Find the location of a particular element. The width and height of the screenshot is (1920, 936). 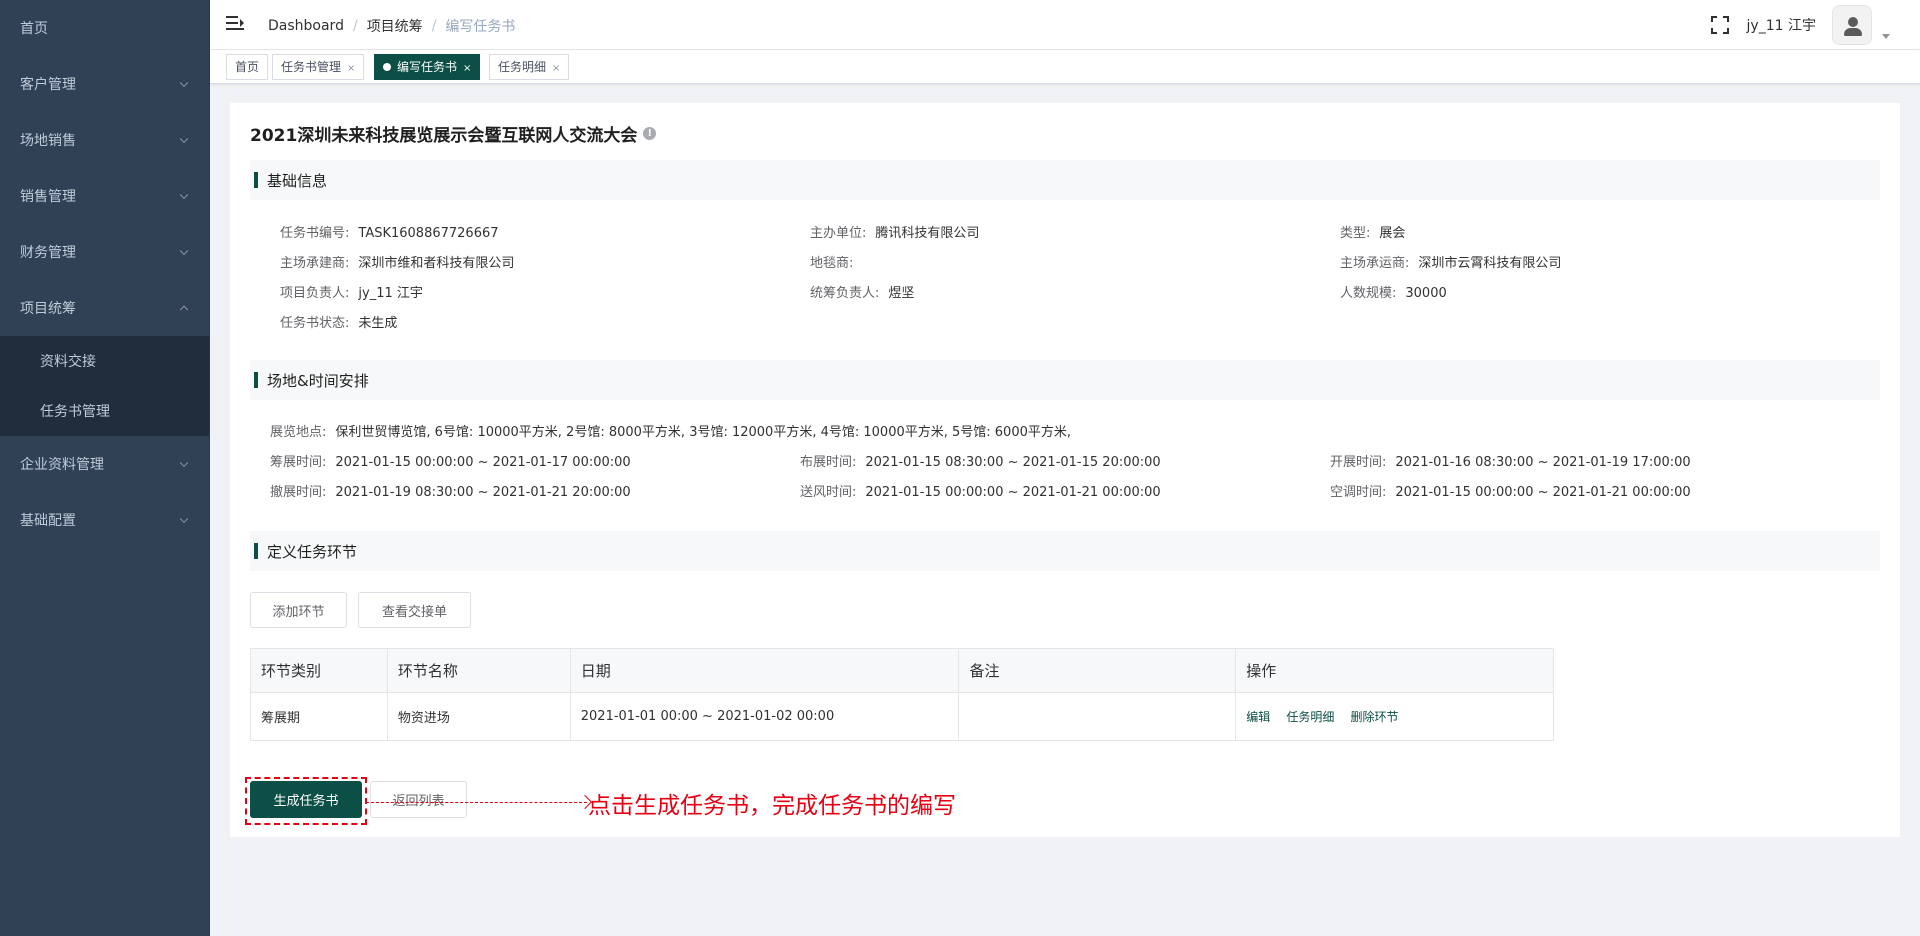

column-header: 环节名称 is located at coordinates (478, 670).